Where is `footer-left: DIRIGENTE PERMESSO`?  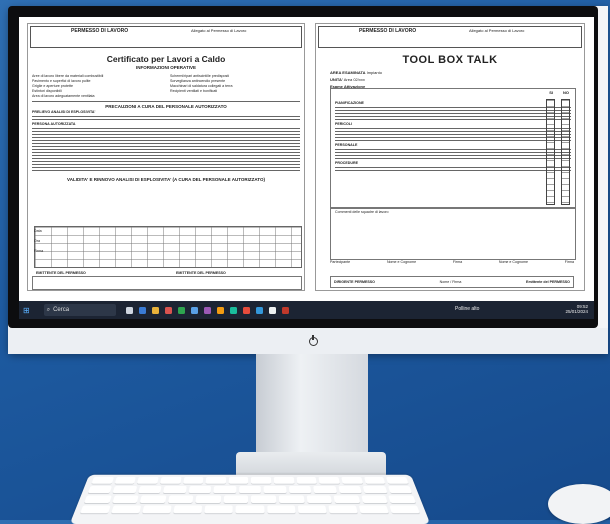
footer-left: DIRIGENTE PERMESSO is located at coordinates (354, 282).